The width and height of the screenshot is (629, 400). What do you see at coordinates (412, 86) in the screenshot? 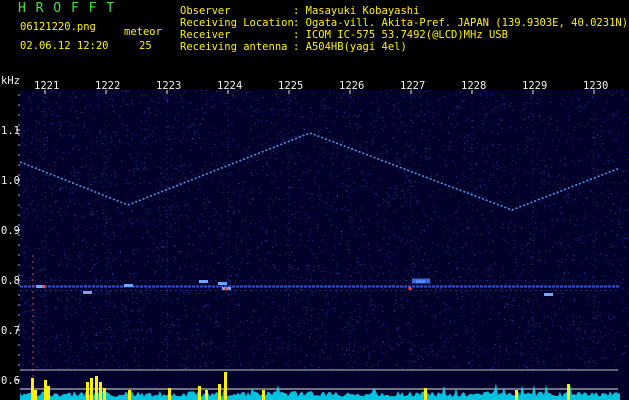
I see `time-label: 1227` at bounding box center [412, 86].